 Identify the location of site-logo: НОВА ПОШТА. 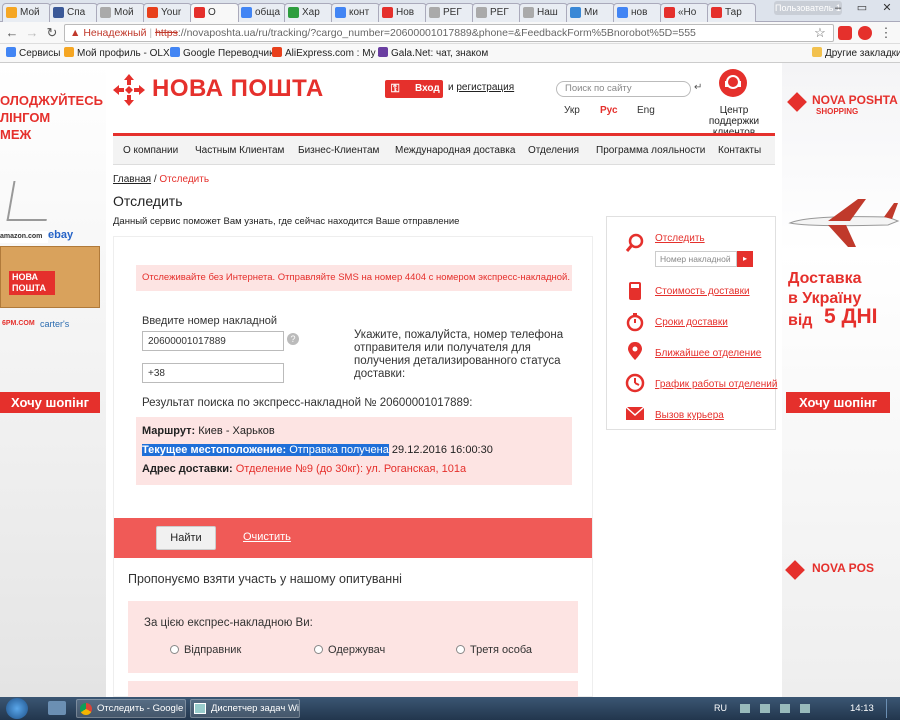
(232, 90).